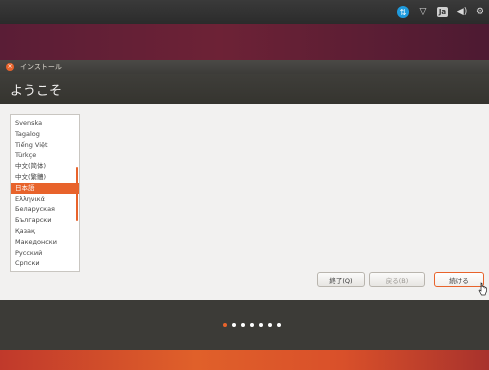 This screenshot has width=489, height=370. What do you see at coordinates (462, 12) in the screenshot?
I see `volume-icon: ◀)` at bounding box center [462, 12].